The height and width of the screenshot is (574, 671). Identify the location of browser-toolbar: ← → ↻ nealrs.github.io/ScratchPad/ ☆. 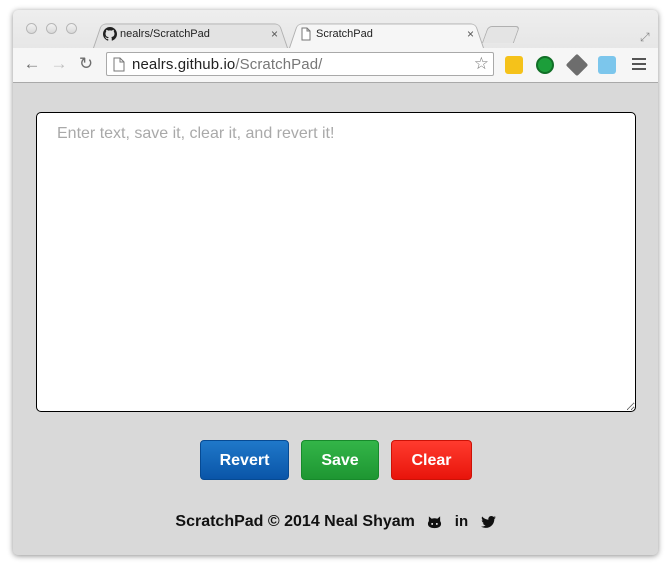
(335, 65).